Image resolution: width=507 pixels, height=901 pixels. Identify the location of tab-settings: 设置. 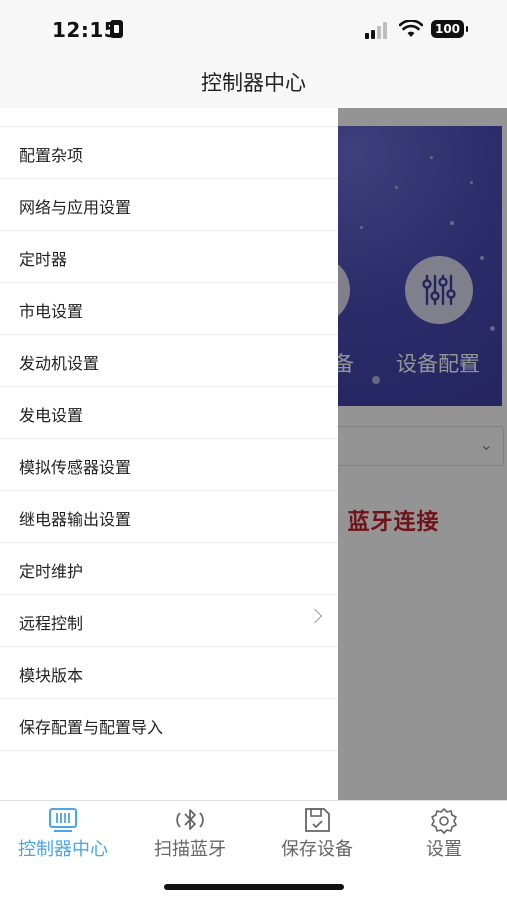
(444, 833).